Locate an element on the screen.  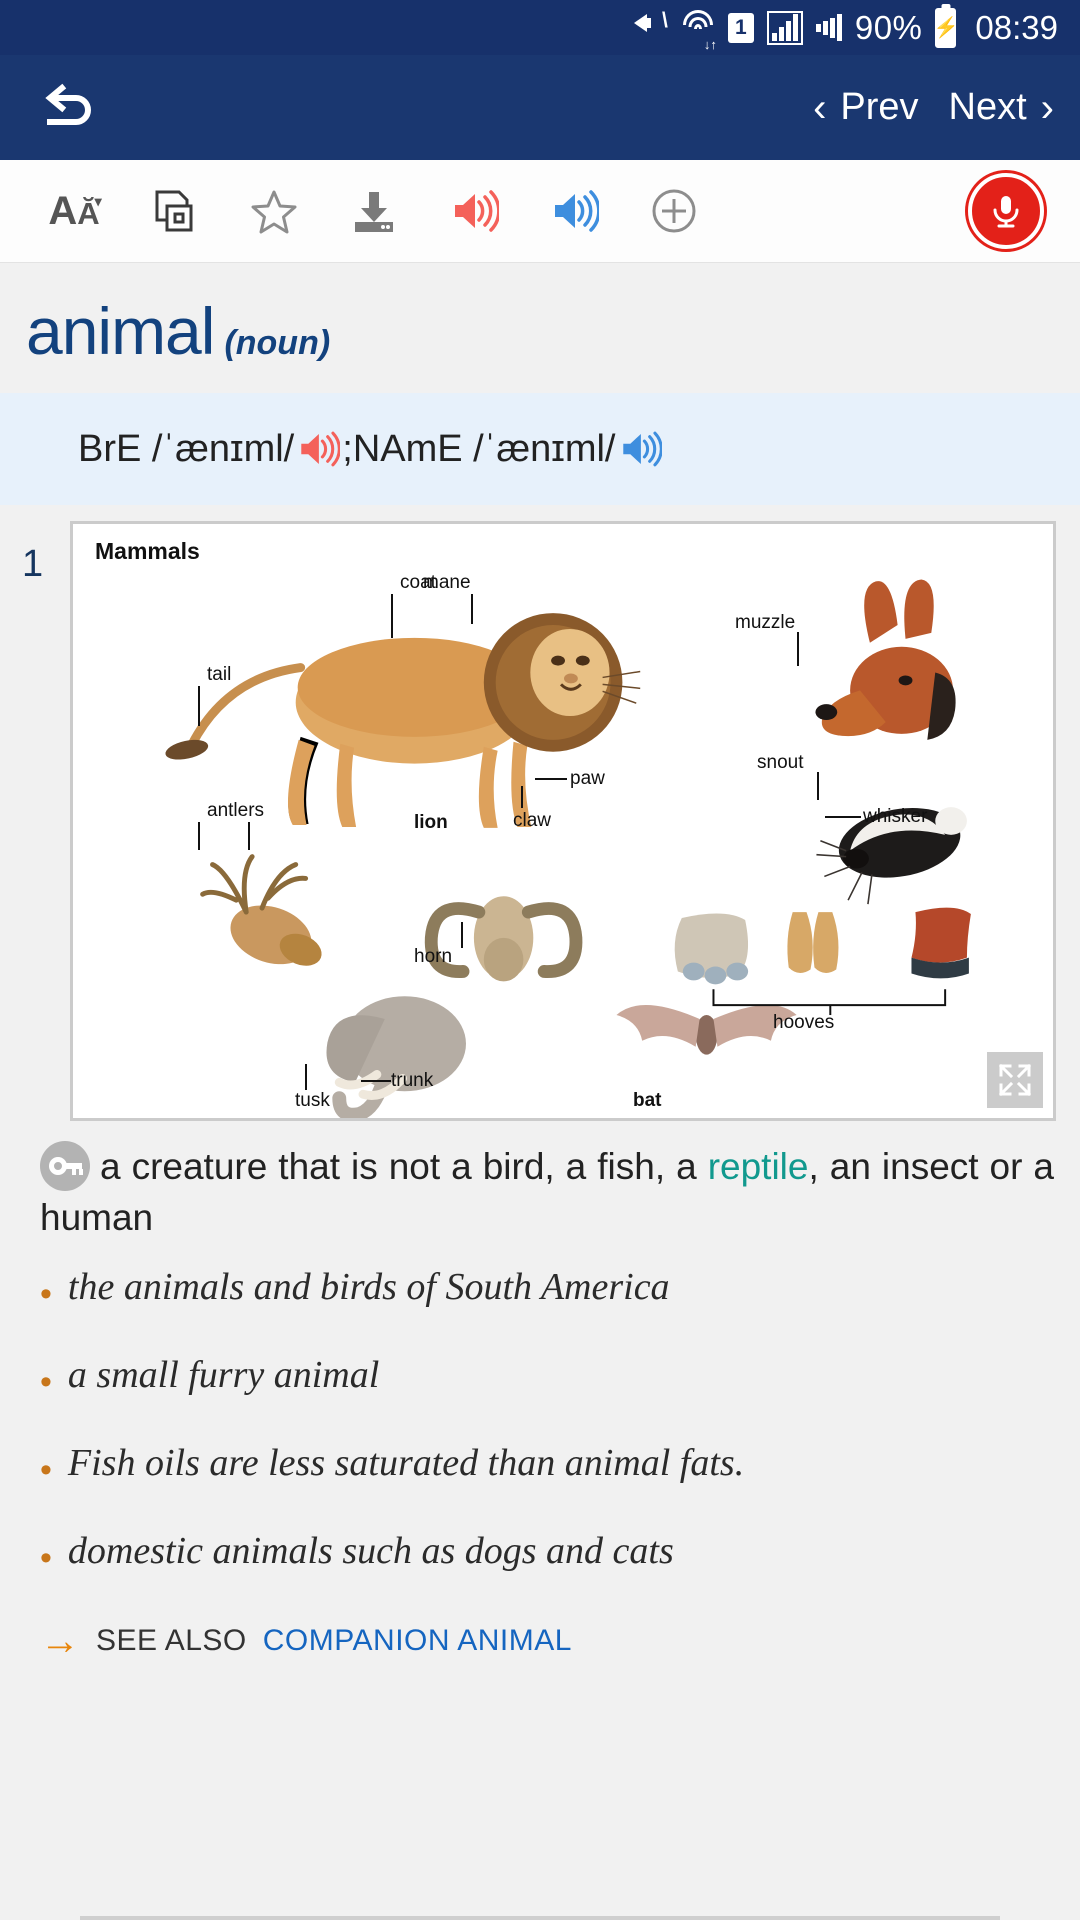
expand-fullscreen-icon is located at coordinates (1015, 1080).